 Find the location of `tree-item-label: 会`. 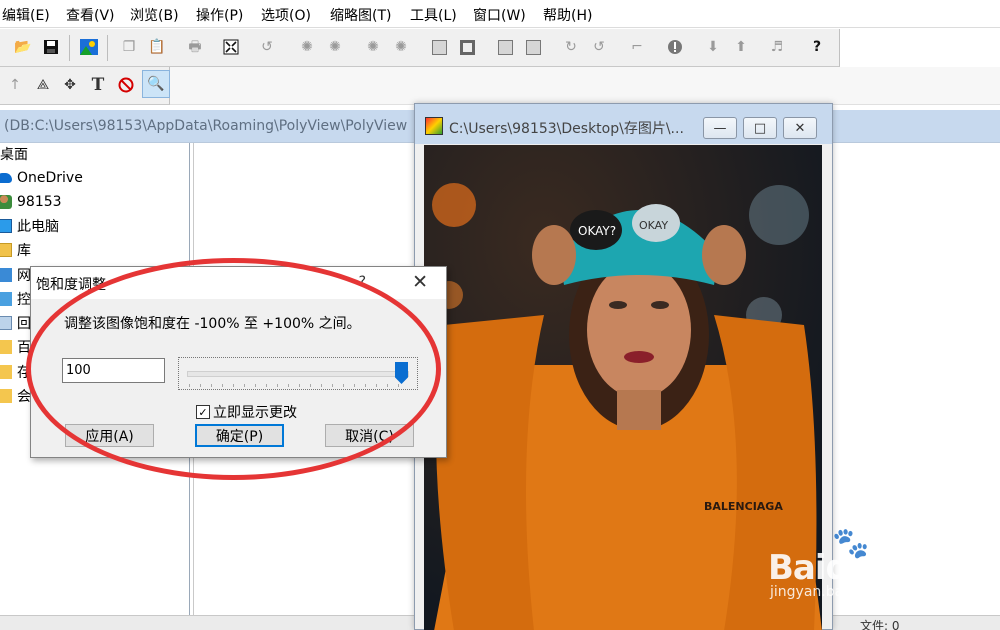

tree-item-label: 会 is located at coordinates (24, 397).